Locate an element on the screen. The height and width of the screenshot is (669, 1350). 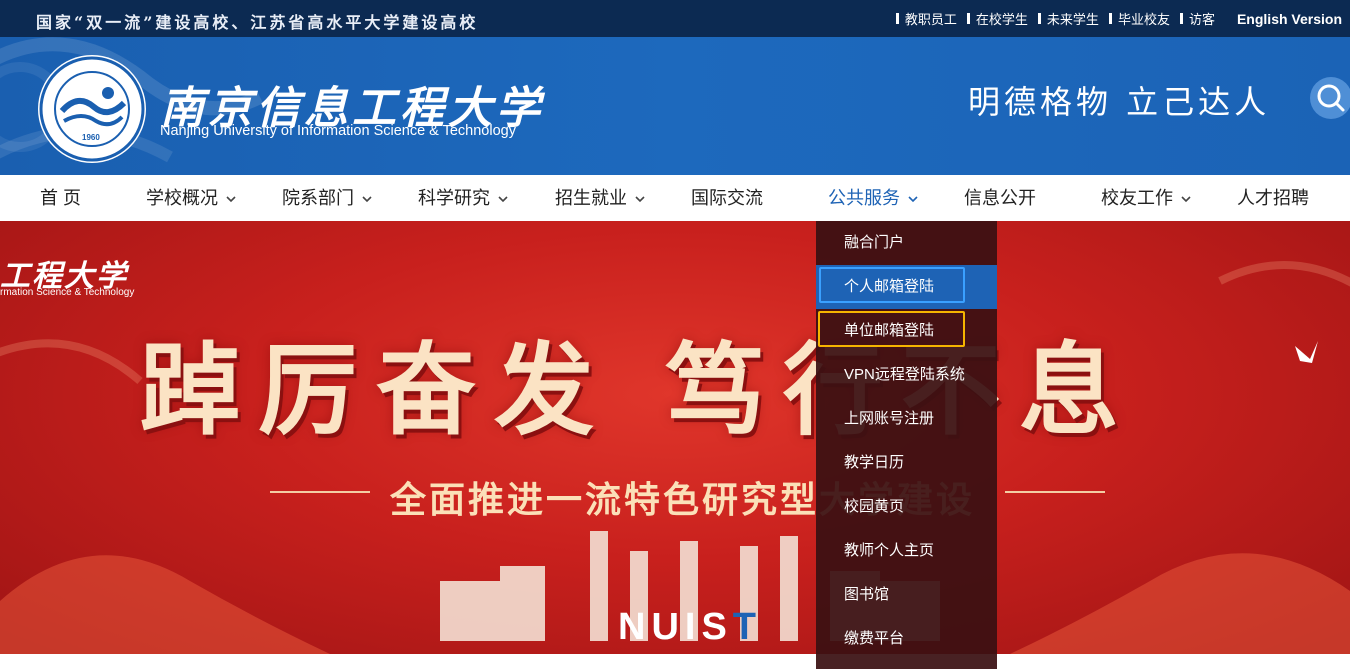
nav-research: 科学研究 is located at coordinates (463, 198).